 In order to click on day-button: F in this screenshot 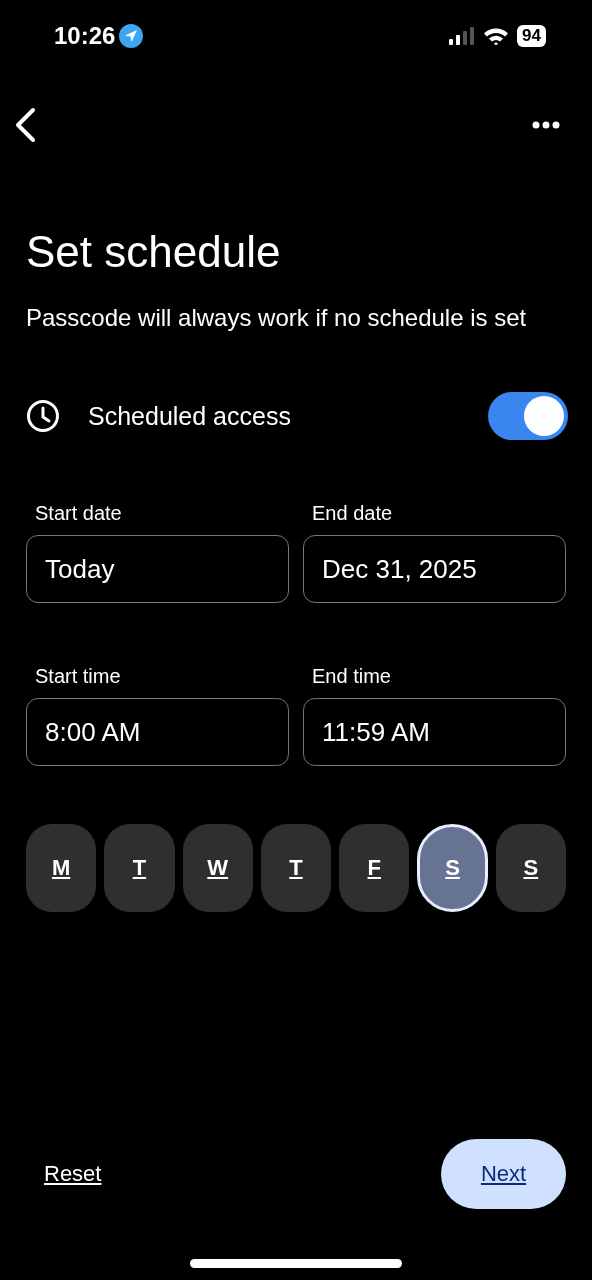, I will do `click(374, 868)`.